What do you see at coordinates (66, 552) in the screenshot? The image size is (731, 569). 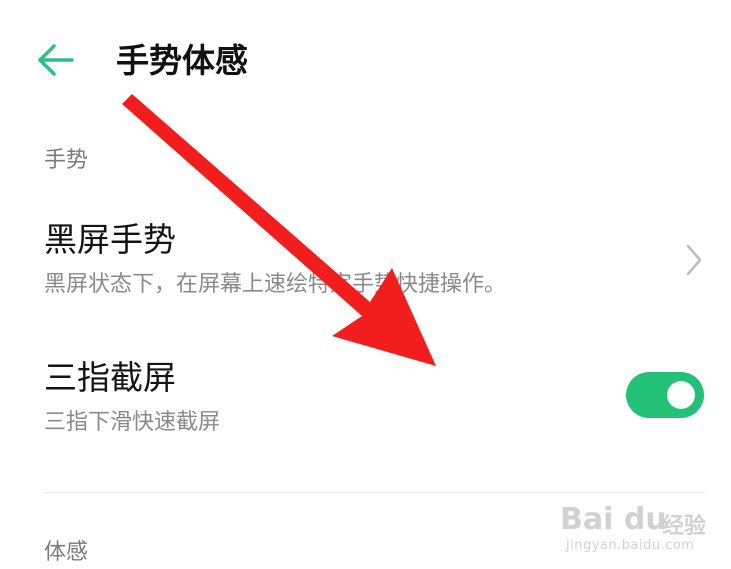 I see `section-header-motion: 体感` at bounding box center [66, 552].